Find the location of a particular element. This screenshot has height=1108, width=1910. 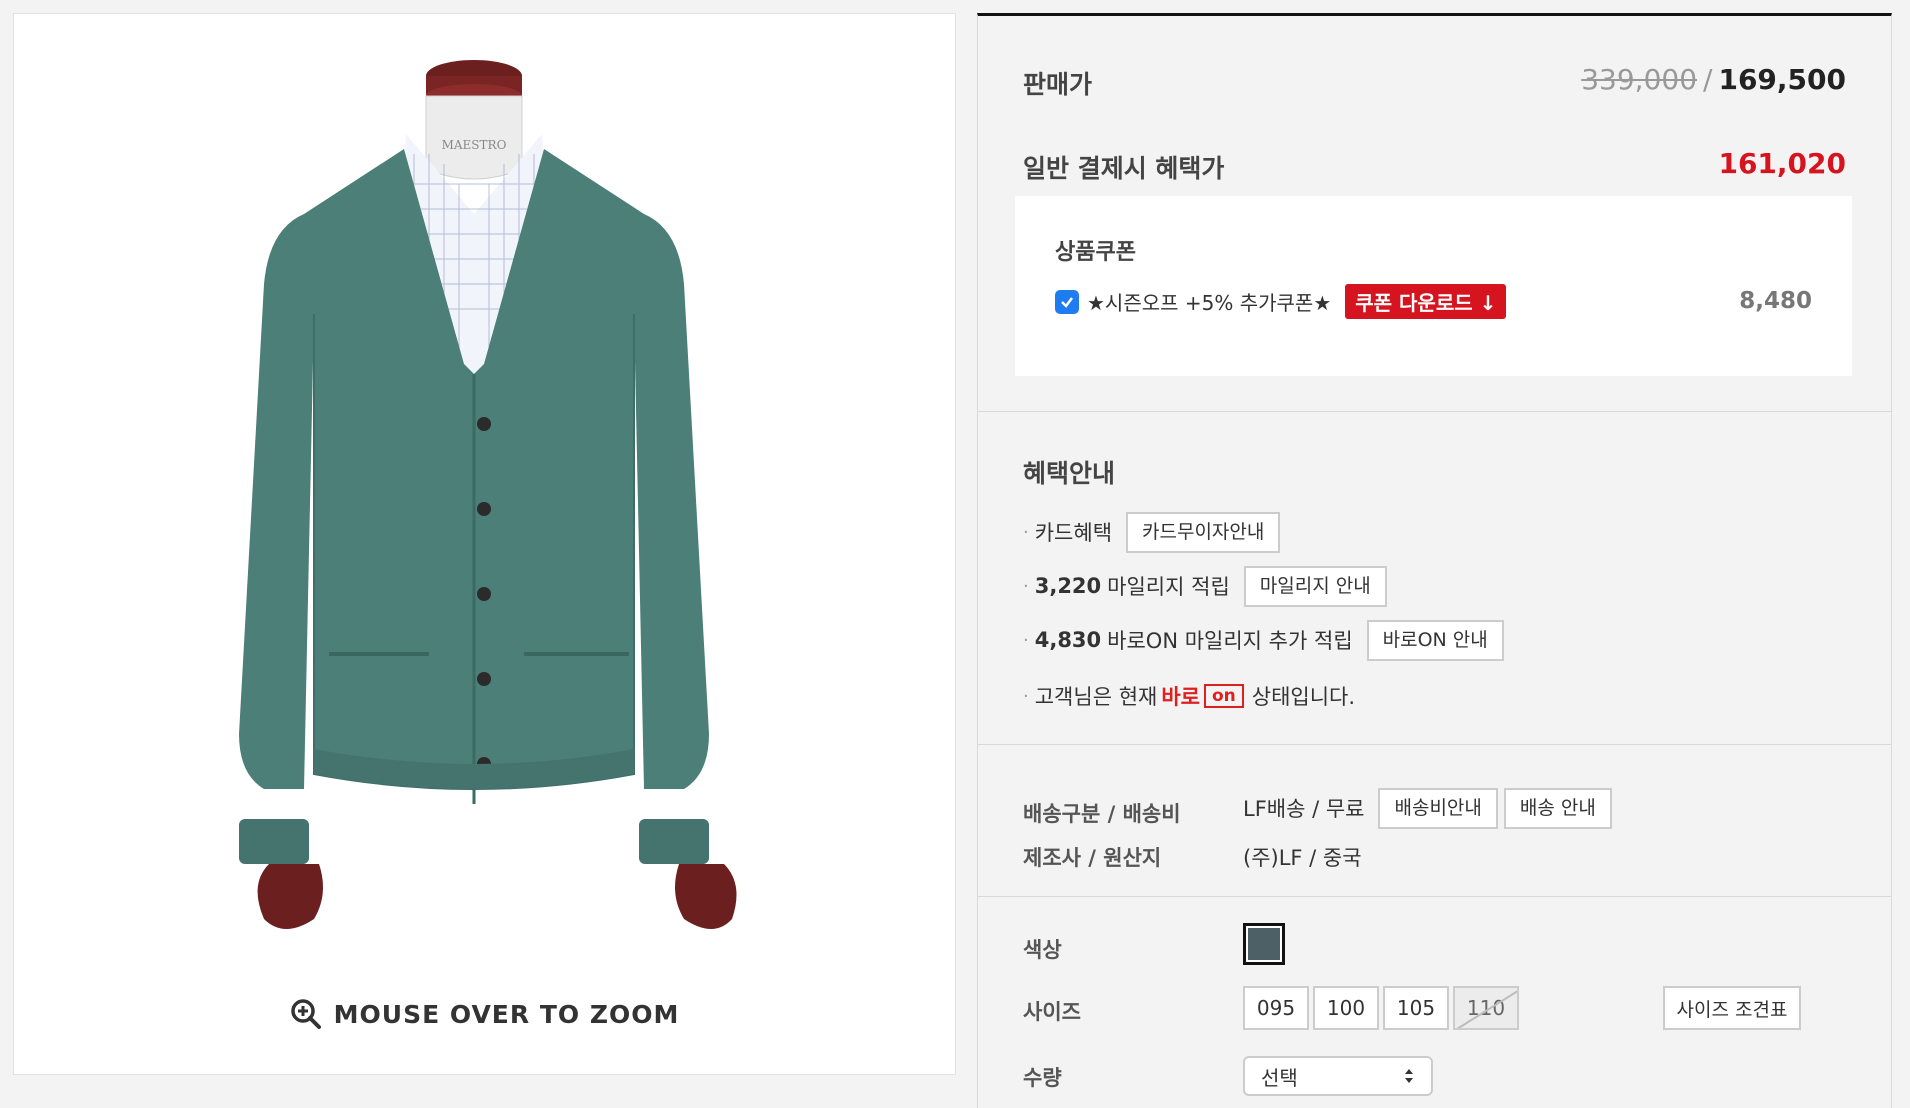

check-icon is located at coordinates (1067, 302).